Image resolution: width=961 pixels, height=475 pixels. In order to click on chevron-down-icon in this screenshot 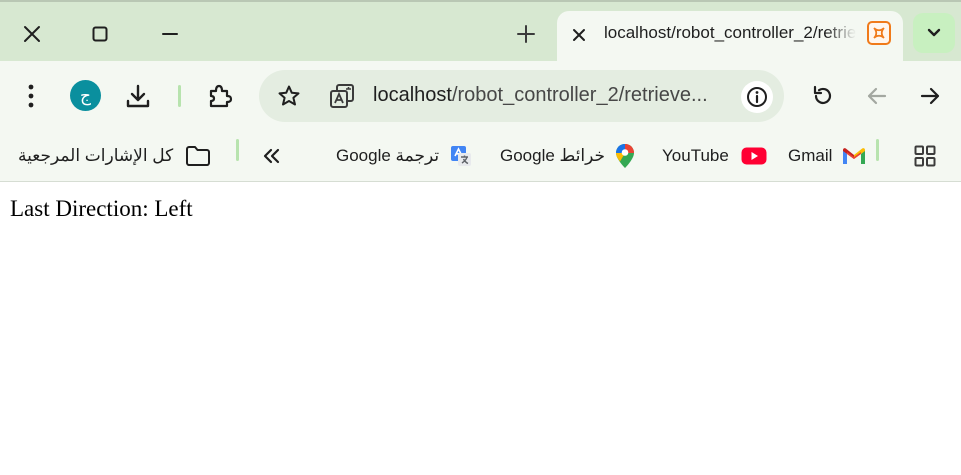, I will do `click(934, 32)`.